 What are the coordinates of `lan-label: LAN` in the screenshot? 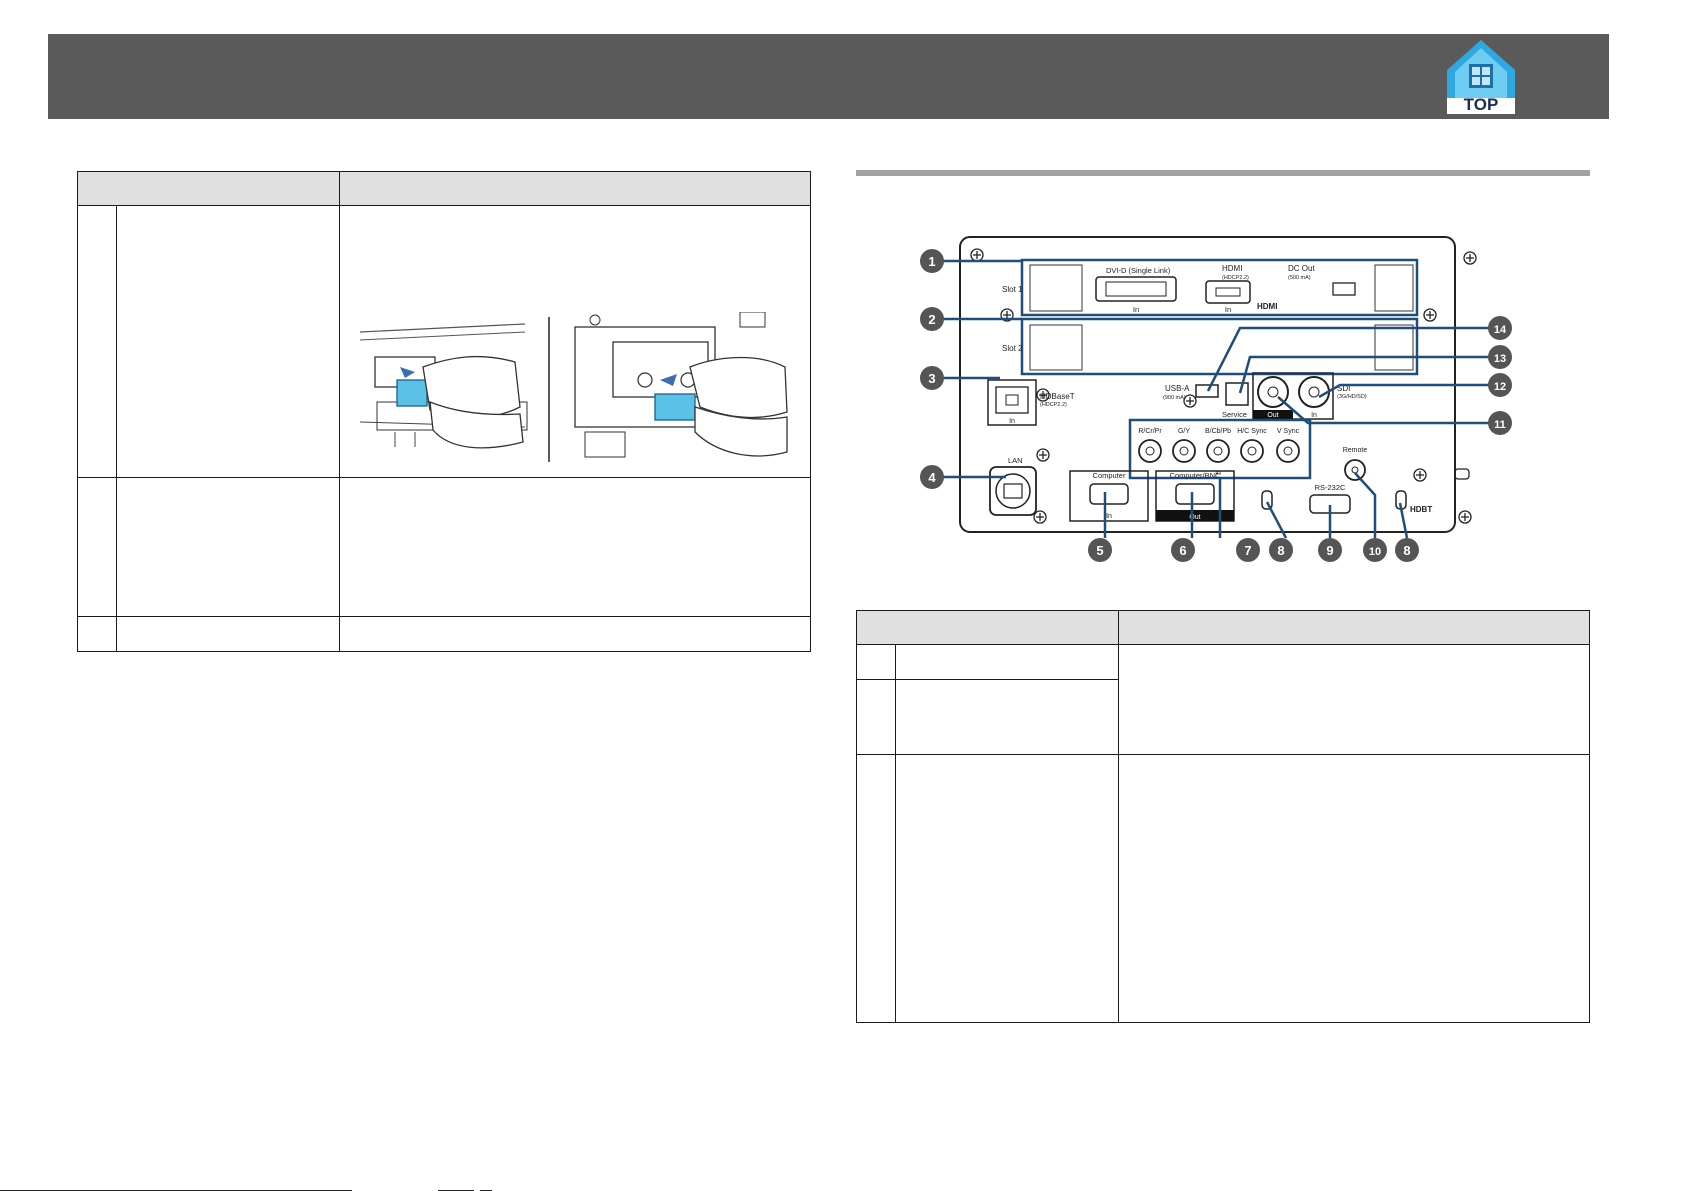 It's located at (1015, 460).